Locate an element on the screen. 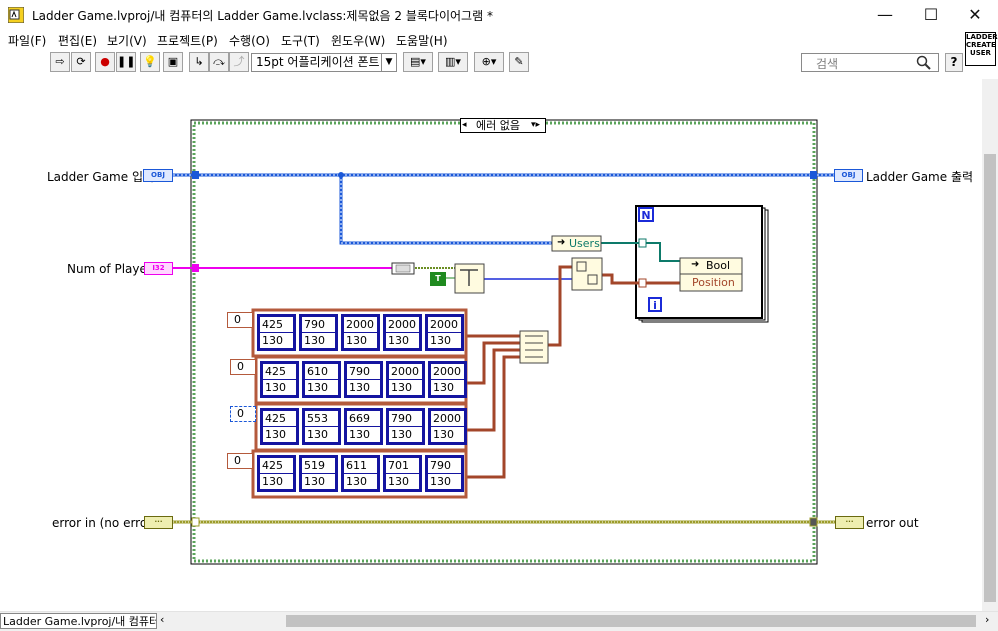  x-value: 669 is located at coordinates (363, 419).